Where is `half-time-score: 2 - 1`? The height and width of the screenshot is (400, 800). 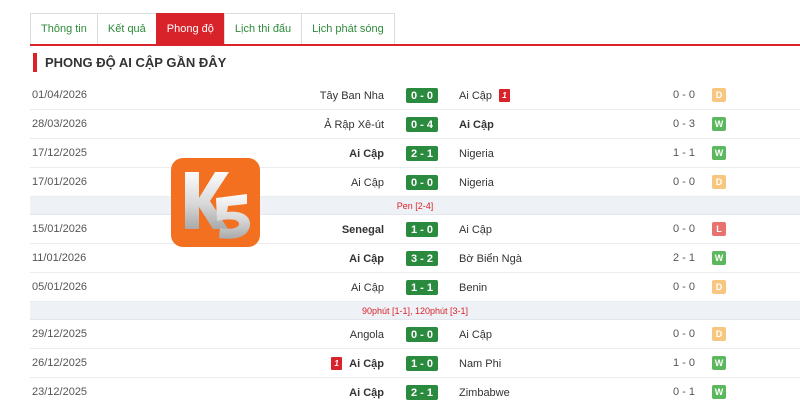 half-time-score: 2 - 1 is located at coordinates (684, 258).